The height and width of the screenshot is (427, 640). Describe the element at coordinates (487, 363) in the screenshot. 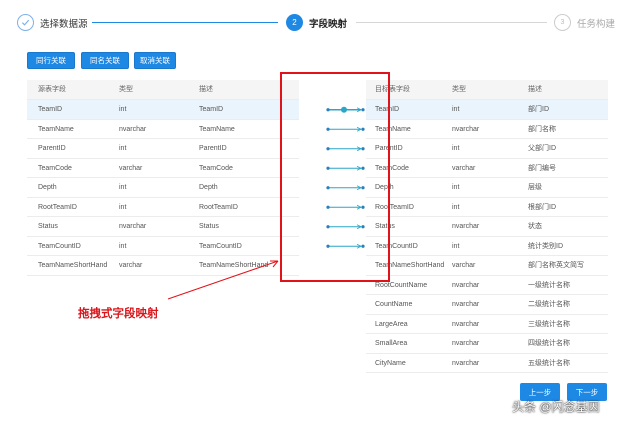

I see `table-row: CityName nvarchar 五级统计名称` at that location.